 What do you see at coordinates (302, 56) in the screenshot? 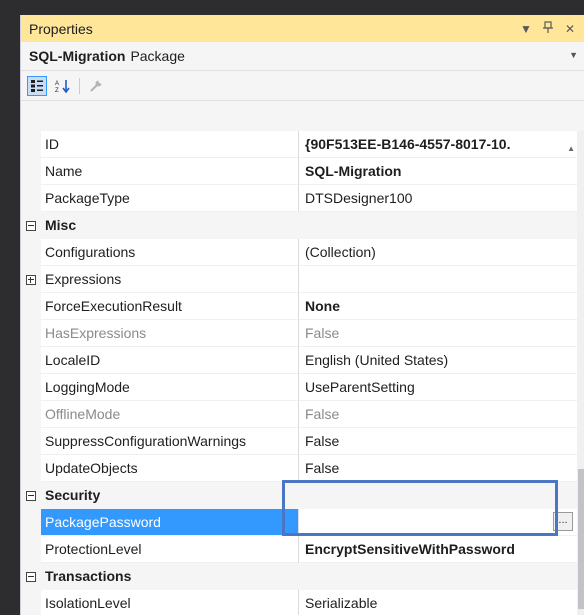
I see `object-selector: SQL-Migration Package ▼` at bounding box center [302, 56].